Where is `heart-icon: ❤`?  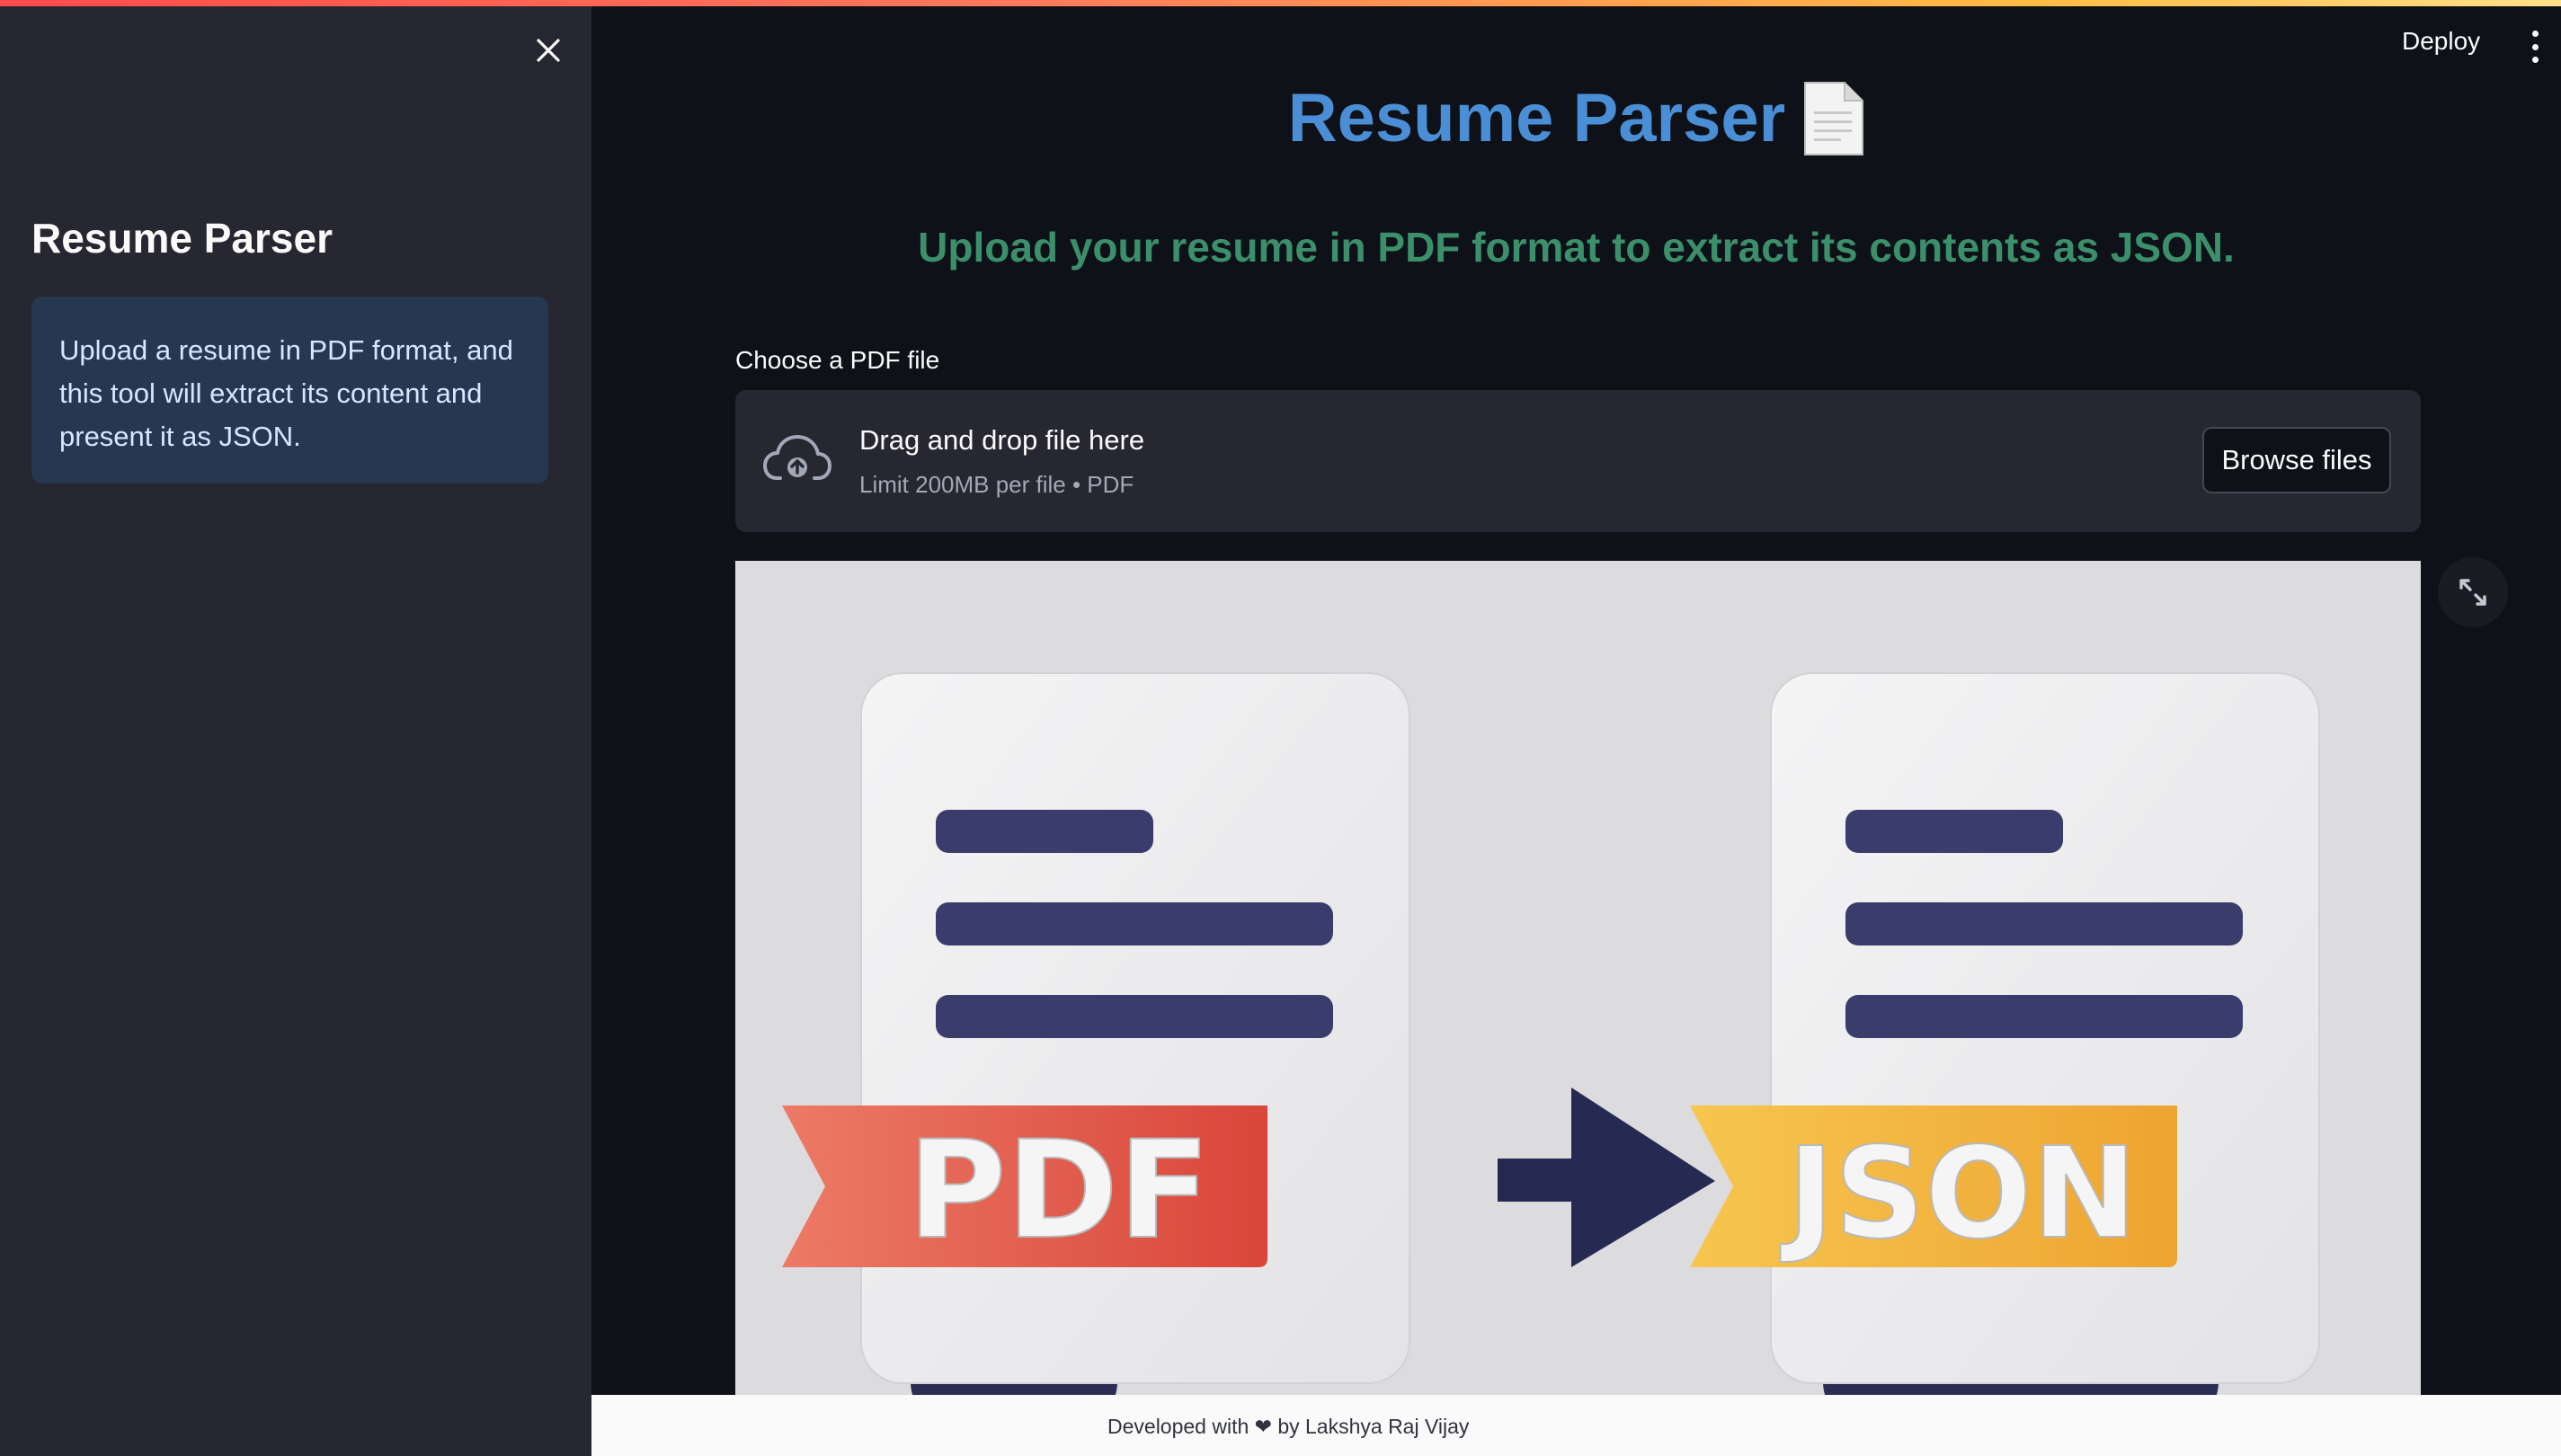
heart-icon: ❤ is located at coordinates (1263, 1427).